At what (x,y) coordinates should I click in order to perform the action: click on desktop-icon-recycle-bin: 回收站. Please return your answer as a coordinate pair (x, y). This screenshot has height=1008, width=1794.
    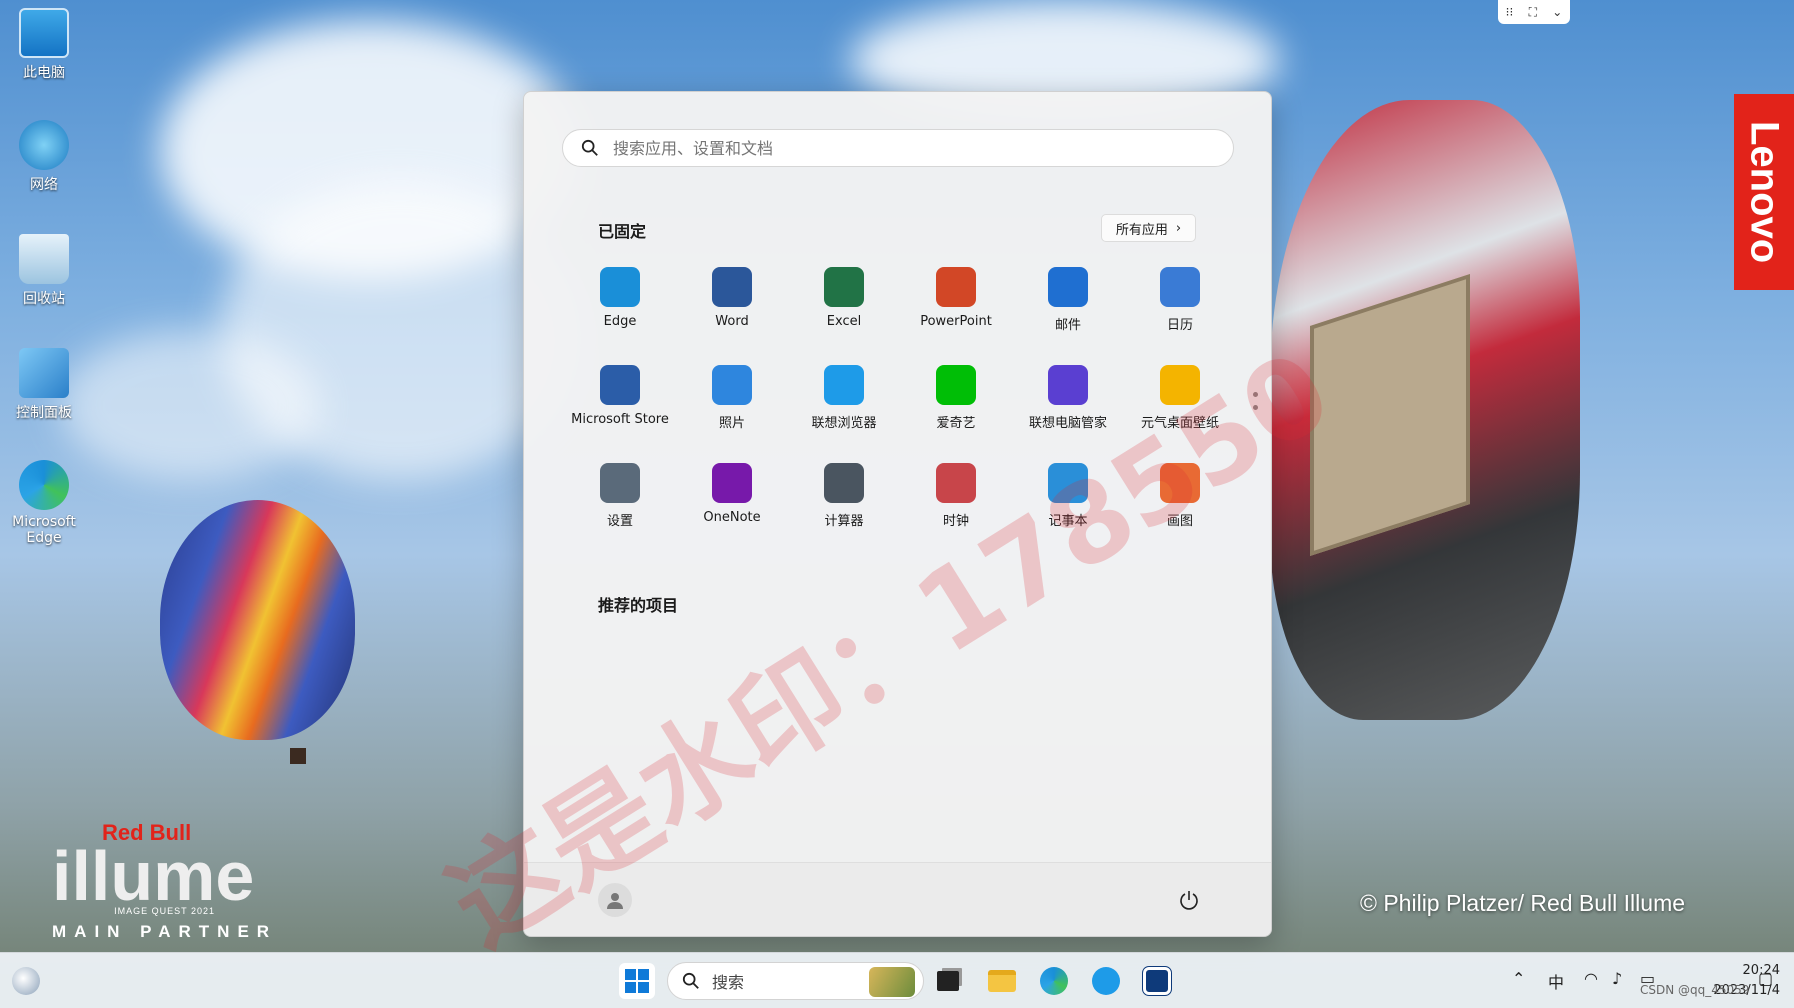
    Looking at the image, I should click on (44, 271).